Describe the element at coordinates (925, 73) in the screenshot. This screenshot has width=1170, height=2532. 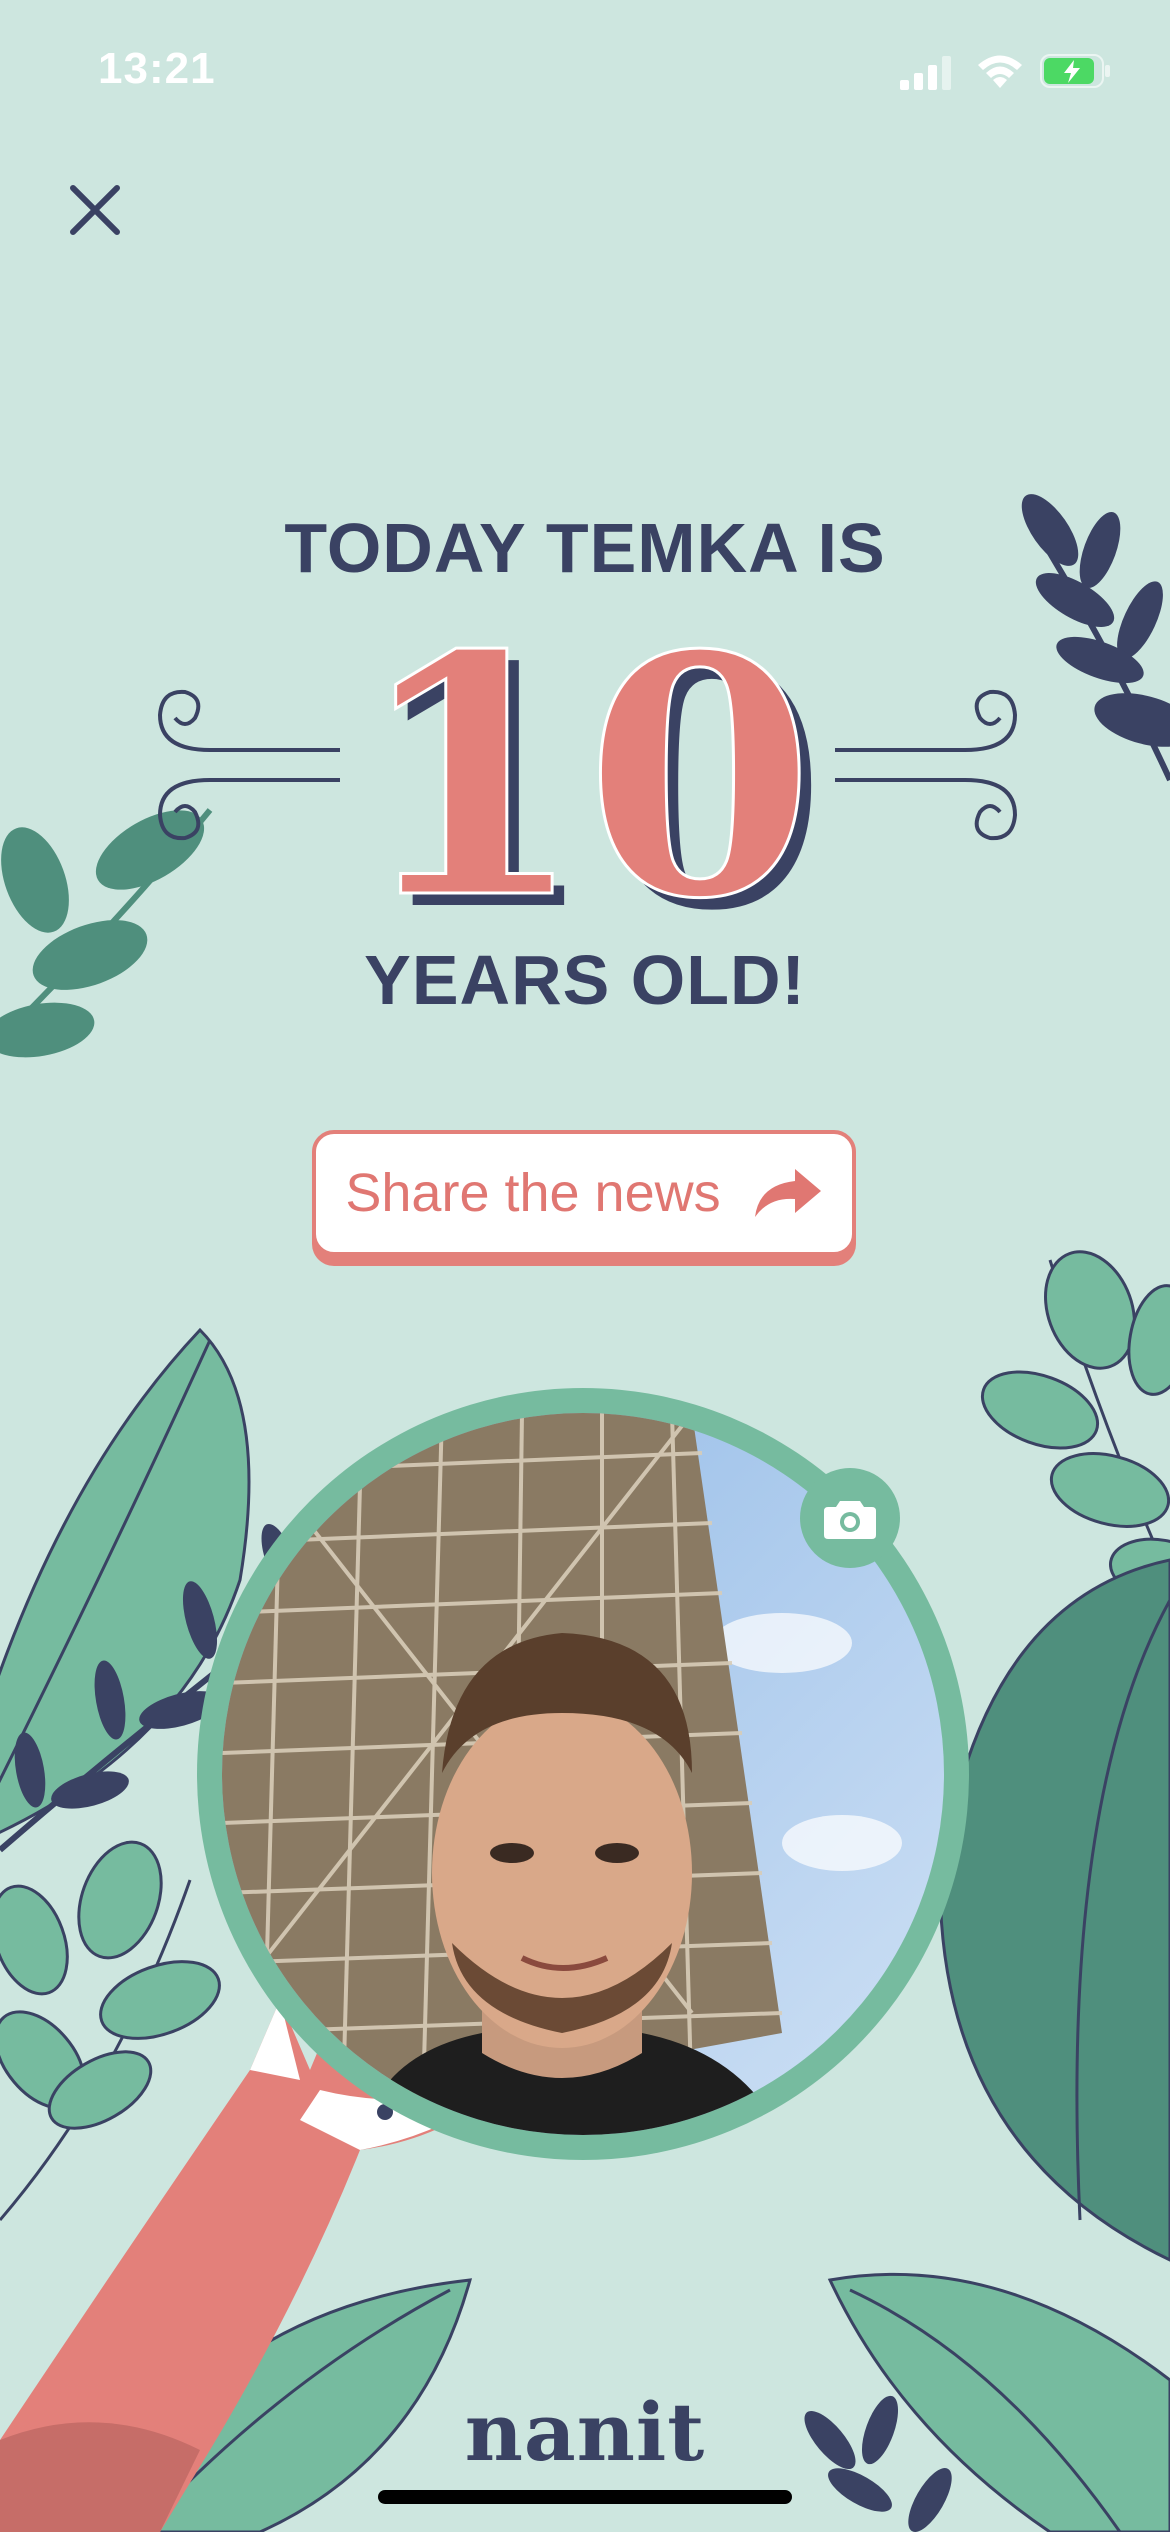
I see `signal-icon` at that location.